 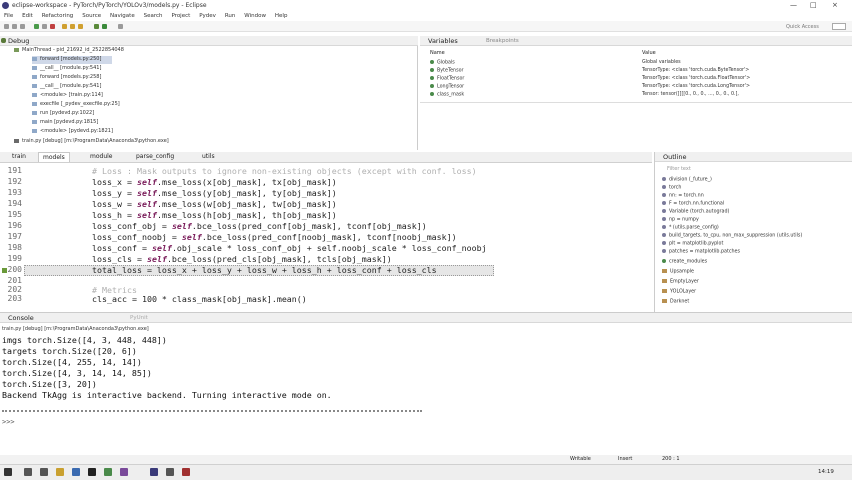 I want to click on variables-tab: Variables, so click(x=443, y=41).